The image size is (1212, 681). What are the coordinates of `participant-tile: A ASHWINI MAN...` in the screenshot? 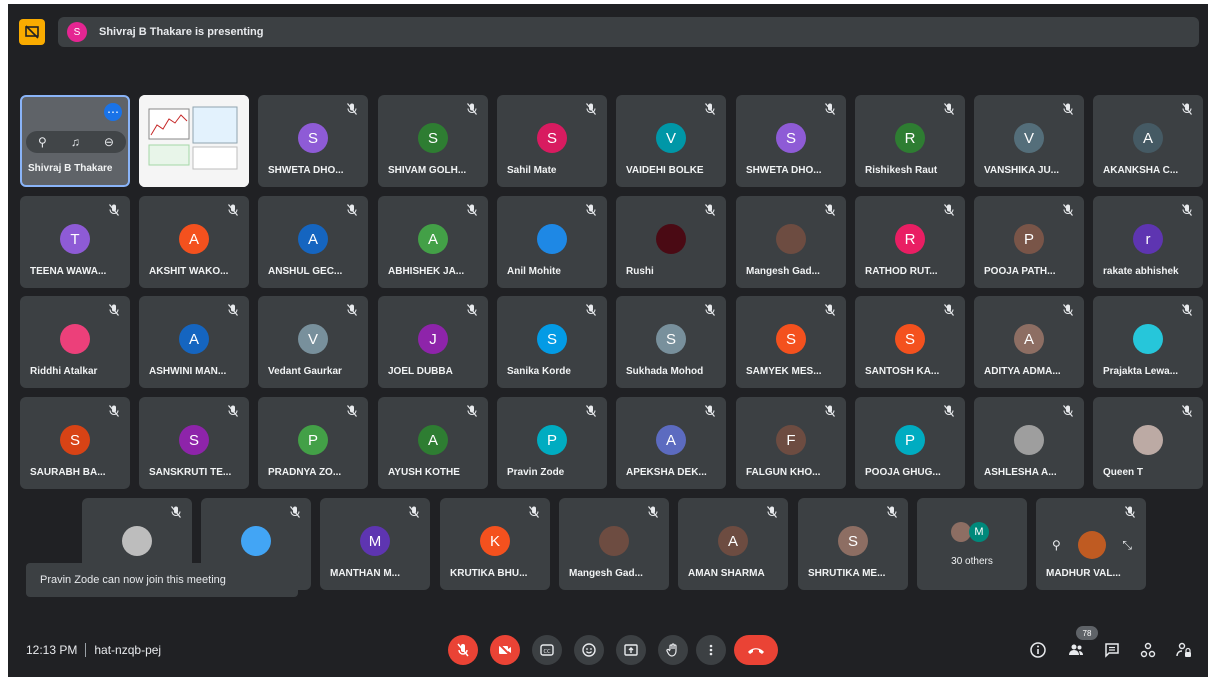 It's located at (194, 342).